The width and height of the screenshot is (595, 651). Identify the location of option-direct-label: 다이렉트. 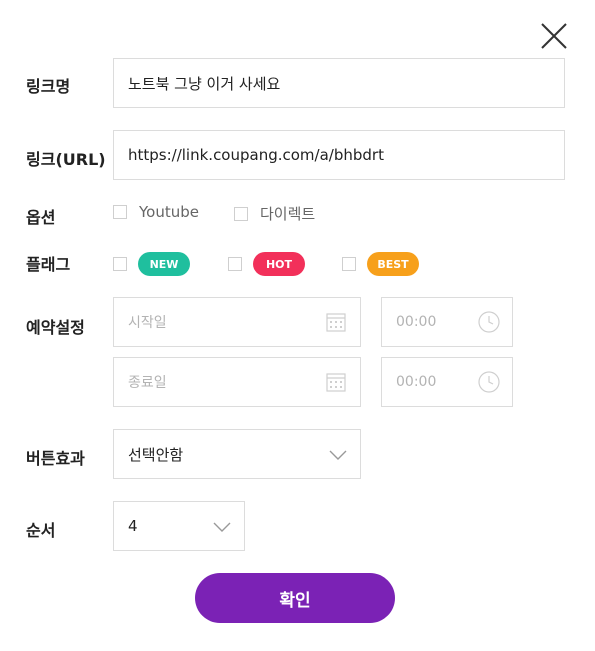
(288, 214).